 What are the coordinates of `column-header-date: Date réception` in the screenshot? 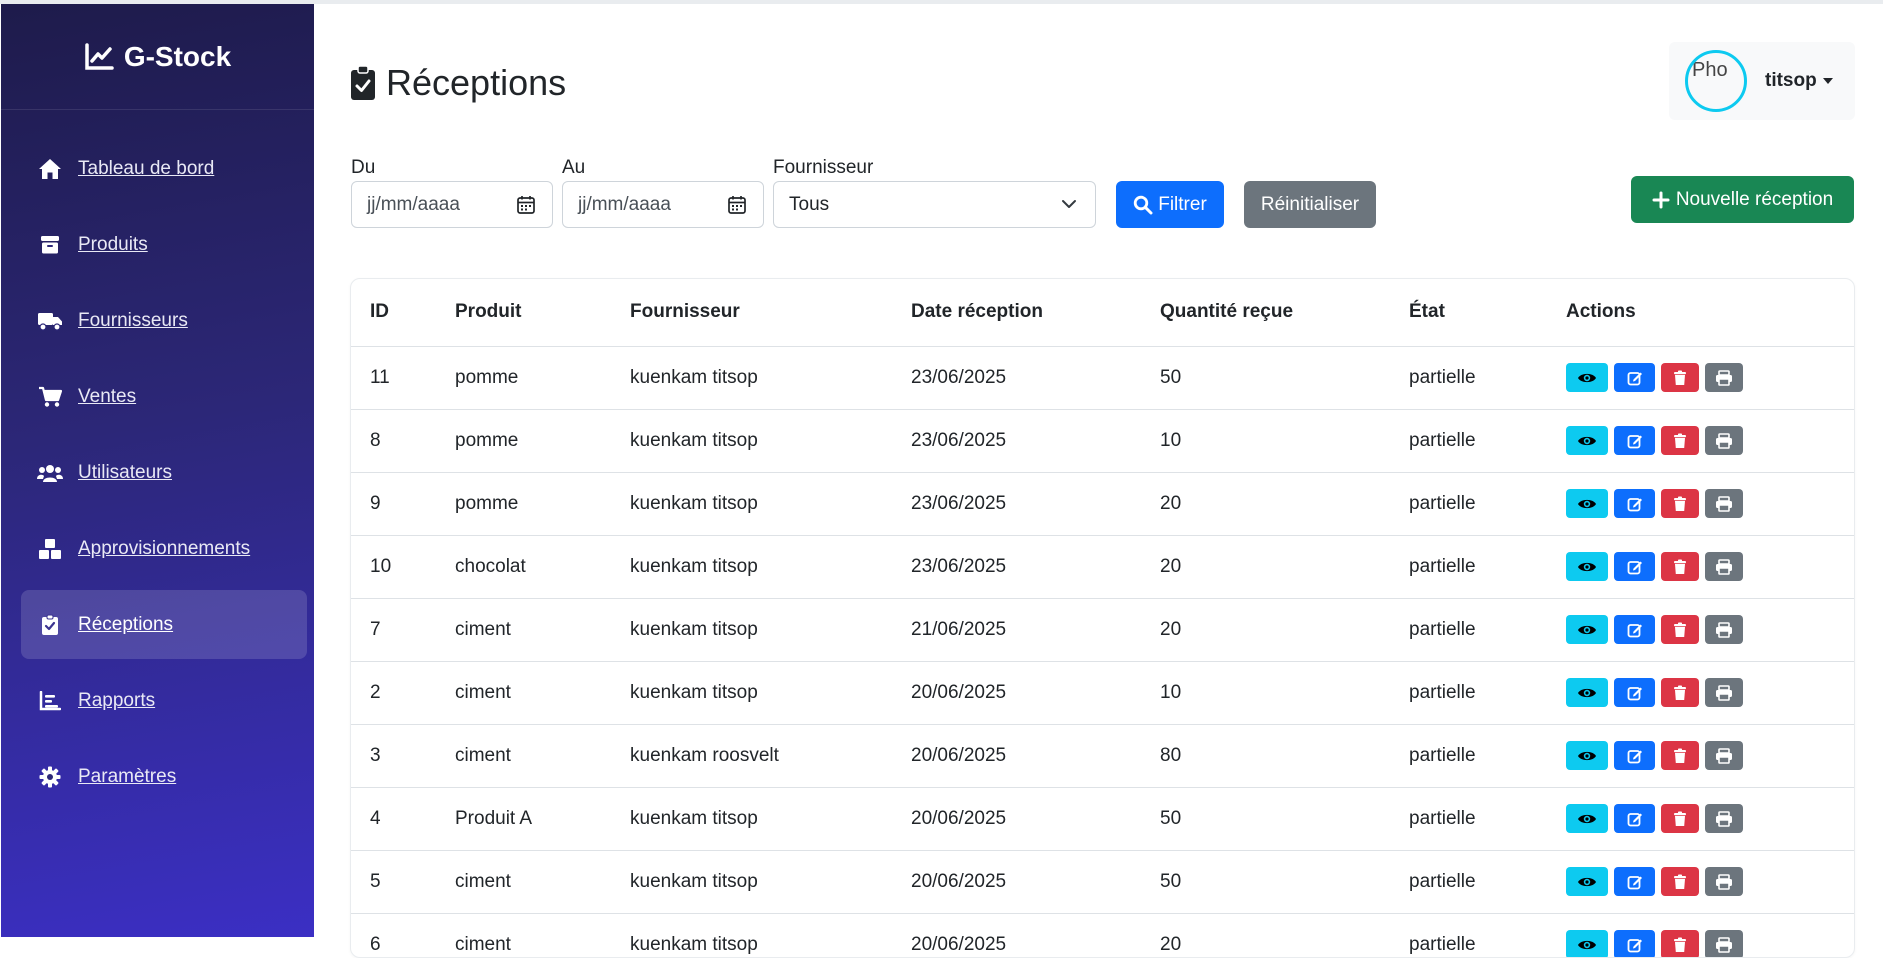 It's located at (1016, 313).